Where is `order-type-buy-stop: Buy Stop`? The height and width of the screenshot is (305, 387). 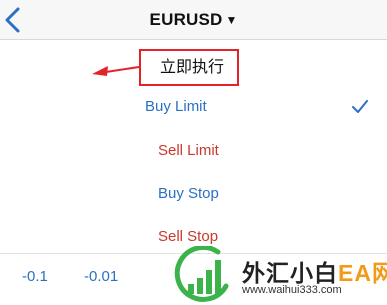
order-type-buy-stop: Buy Stop is located at coordinates (193, 194).